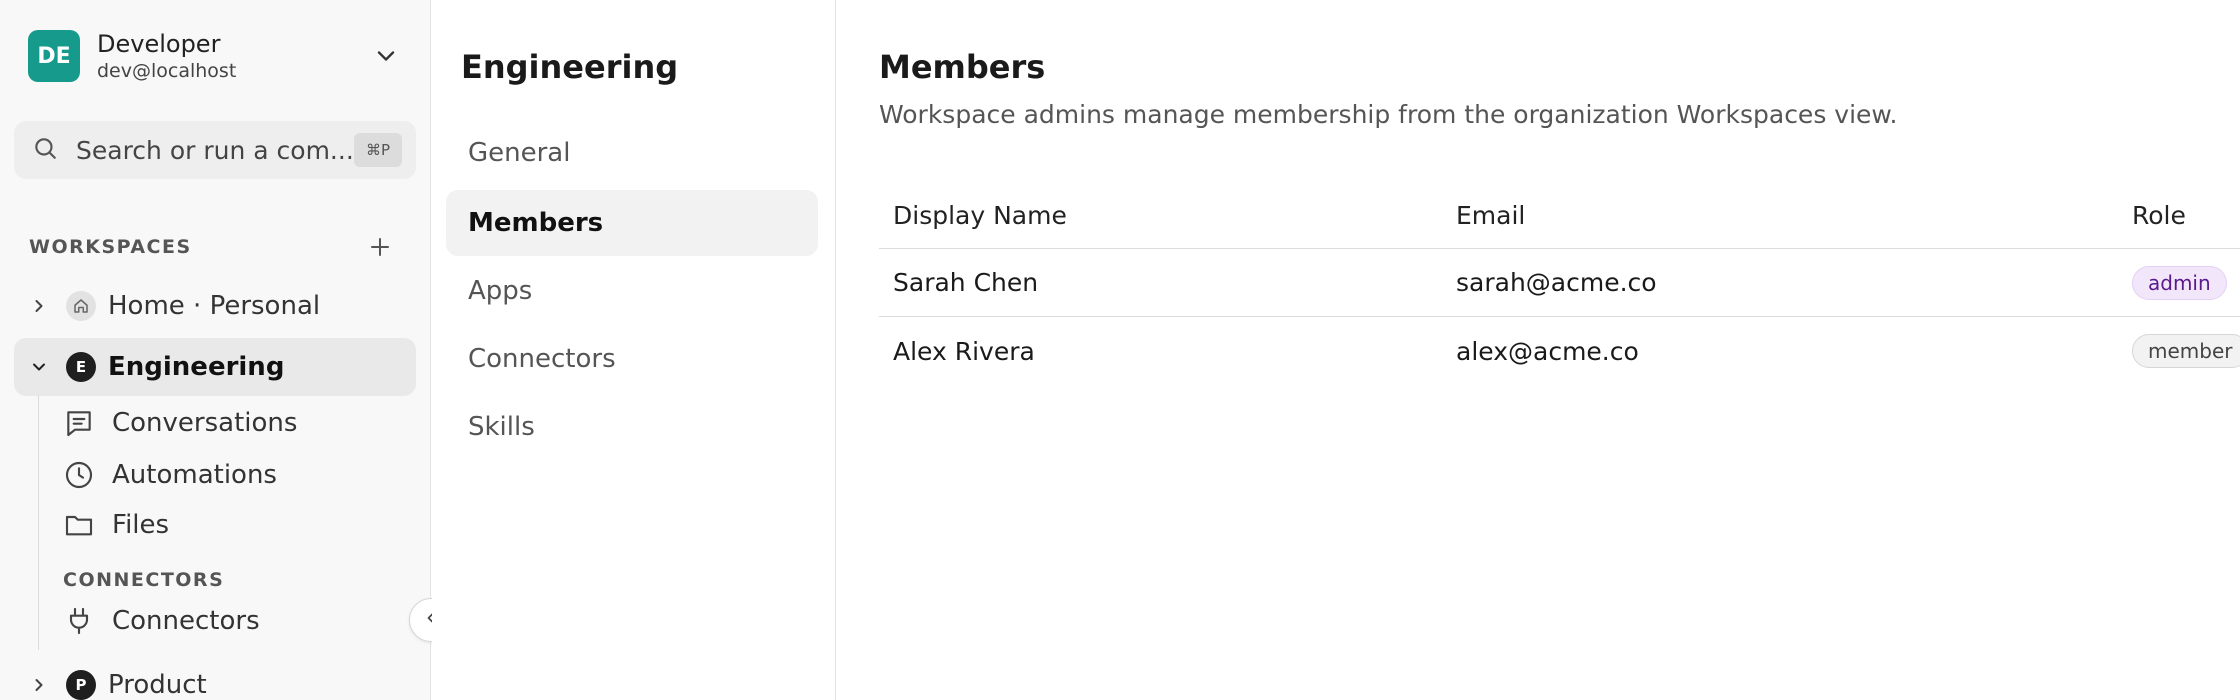 Image resolution: width=2240 pixels, height=700 pixels. What do you see at coordinates (144, 580) in the screenshot?
I see `connectors-section-label: CONNECTORS` at bounding box center [144, 580].